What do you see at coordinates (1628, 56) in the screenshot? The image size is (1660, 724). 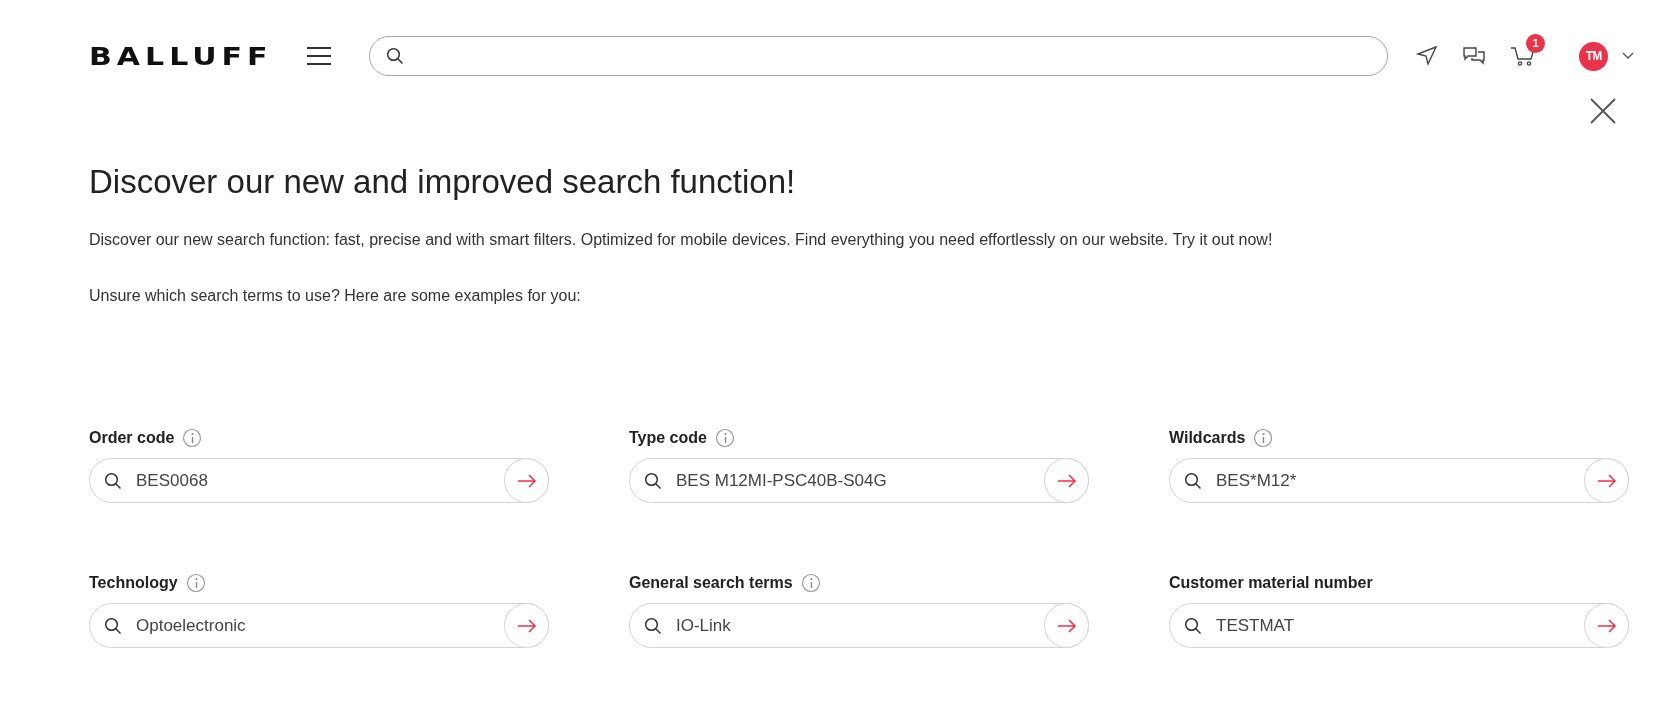 I see `chevron-down-icon` at bounding box center [1628, 56].